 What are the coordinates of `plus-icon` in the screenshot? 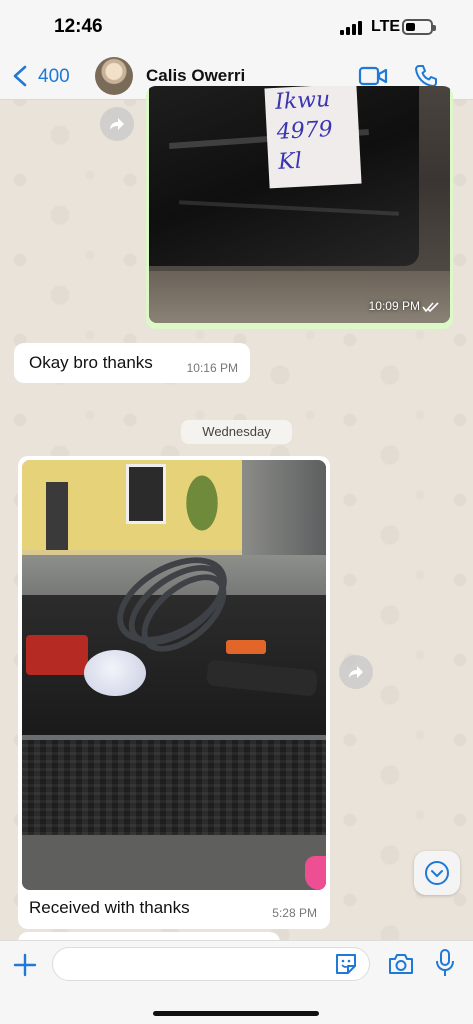 It's located at (25, 965).